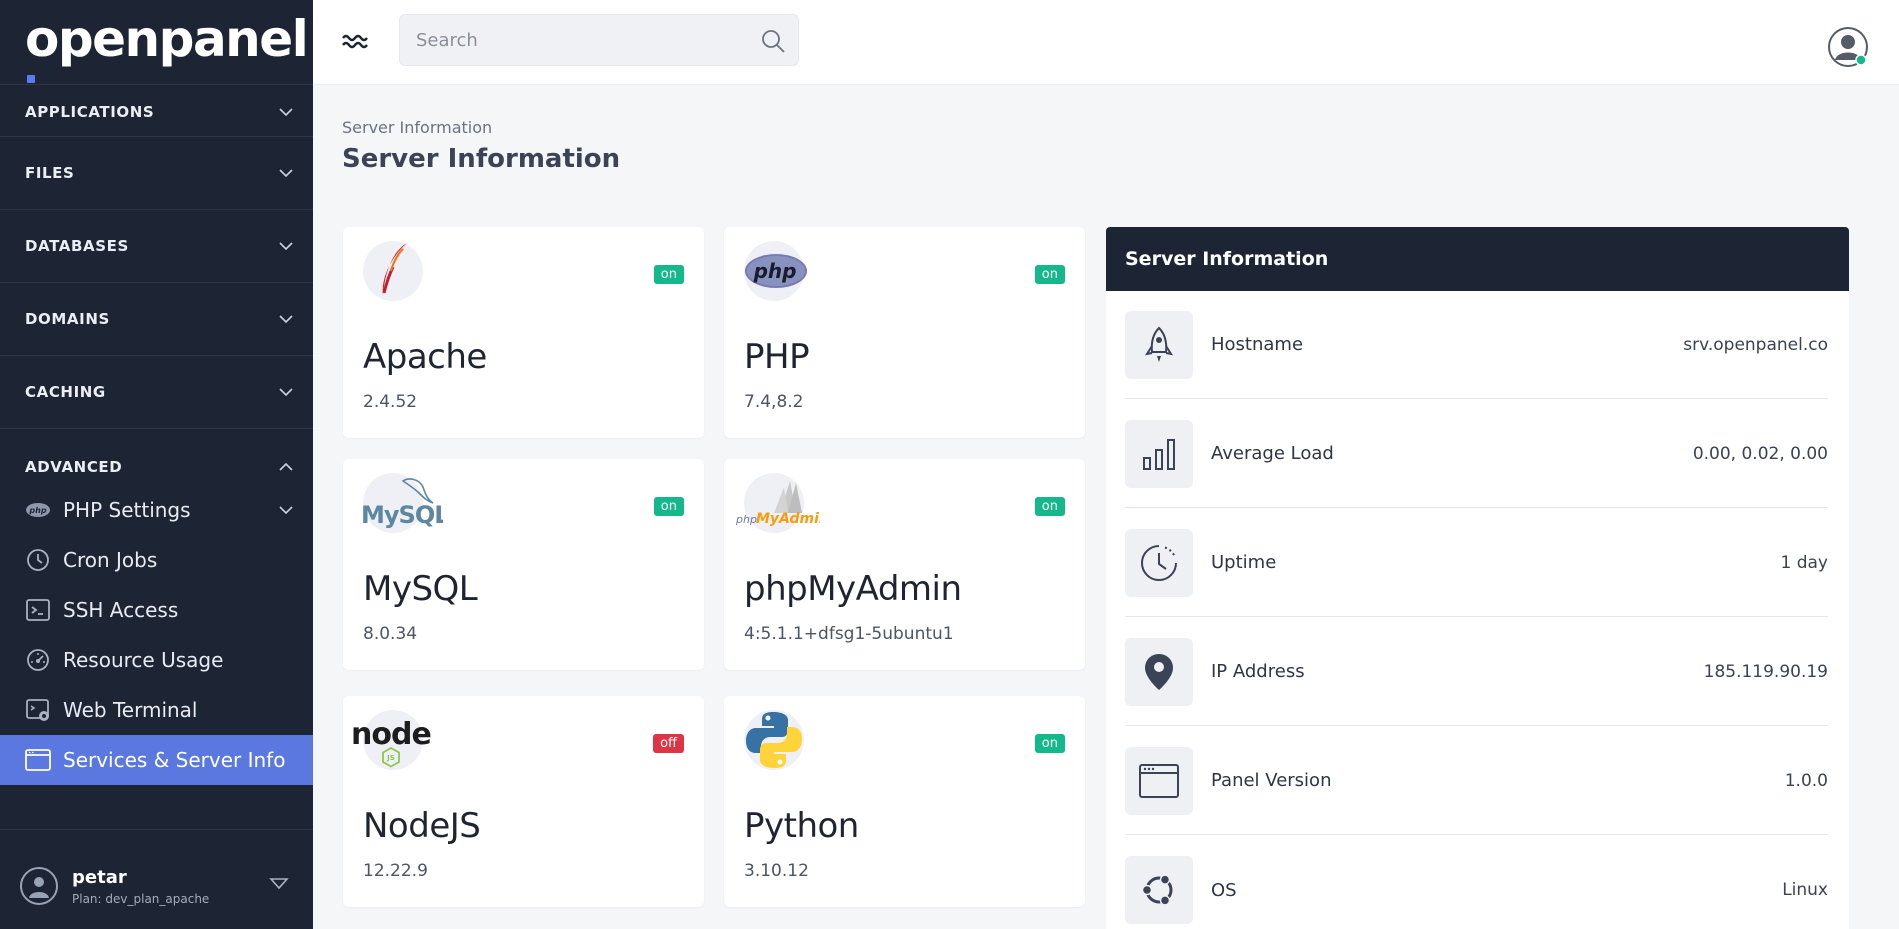 The image size is (1899, 929). What do you see at coordinates (1848, 47) in the screenshot?
I see `profile-avatar-icon` at bounding box center [1848, 47].